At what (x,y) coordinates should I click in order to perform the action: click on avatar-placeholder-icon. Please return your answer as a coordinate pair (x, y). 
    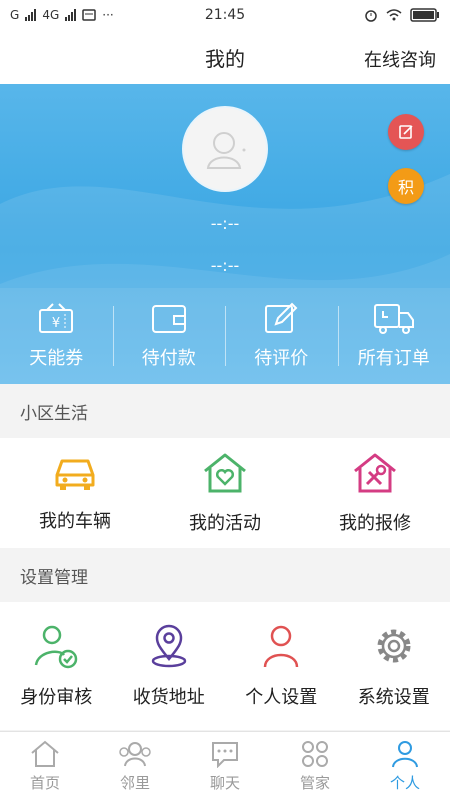
    Looking at the image, I should click on (226, 150).